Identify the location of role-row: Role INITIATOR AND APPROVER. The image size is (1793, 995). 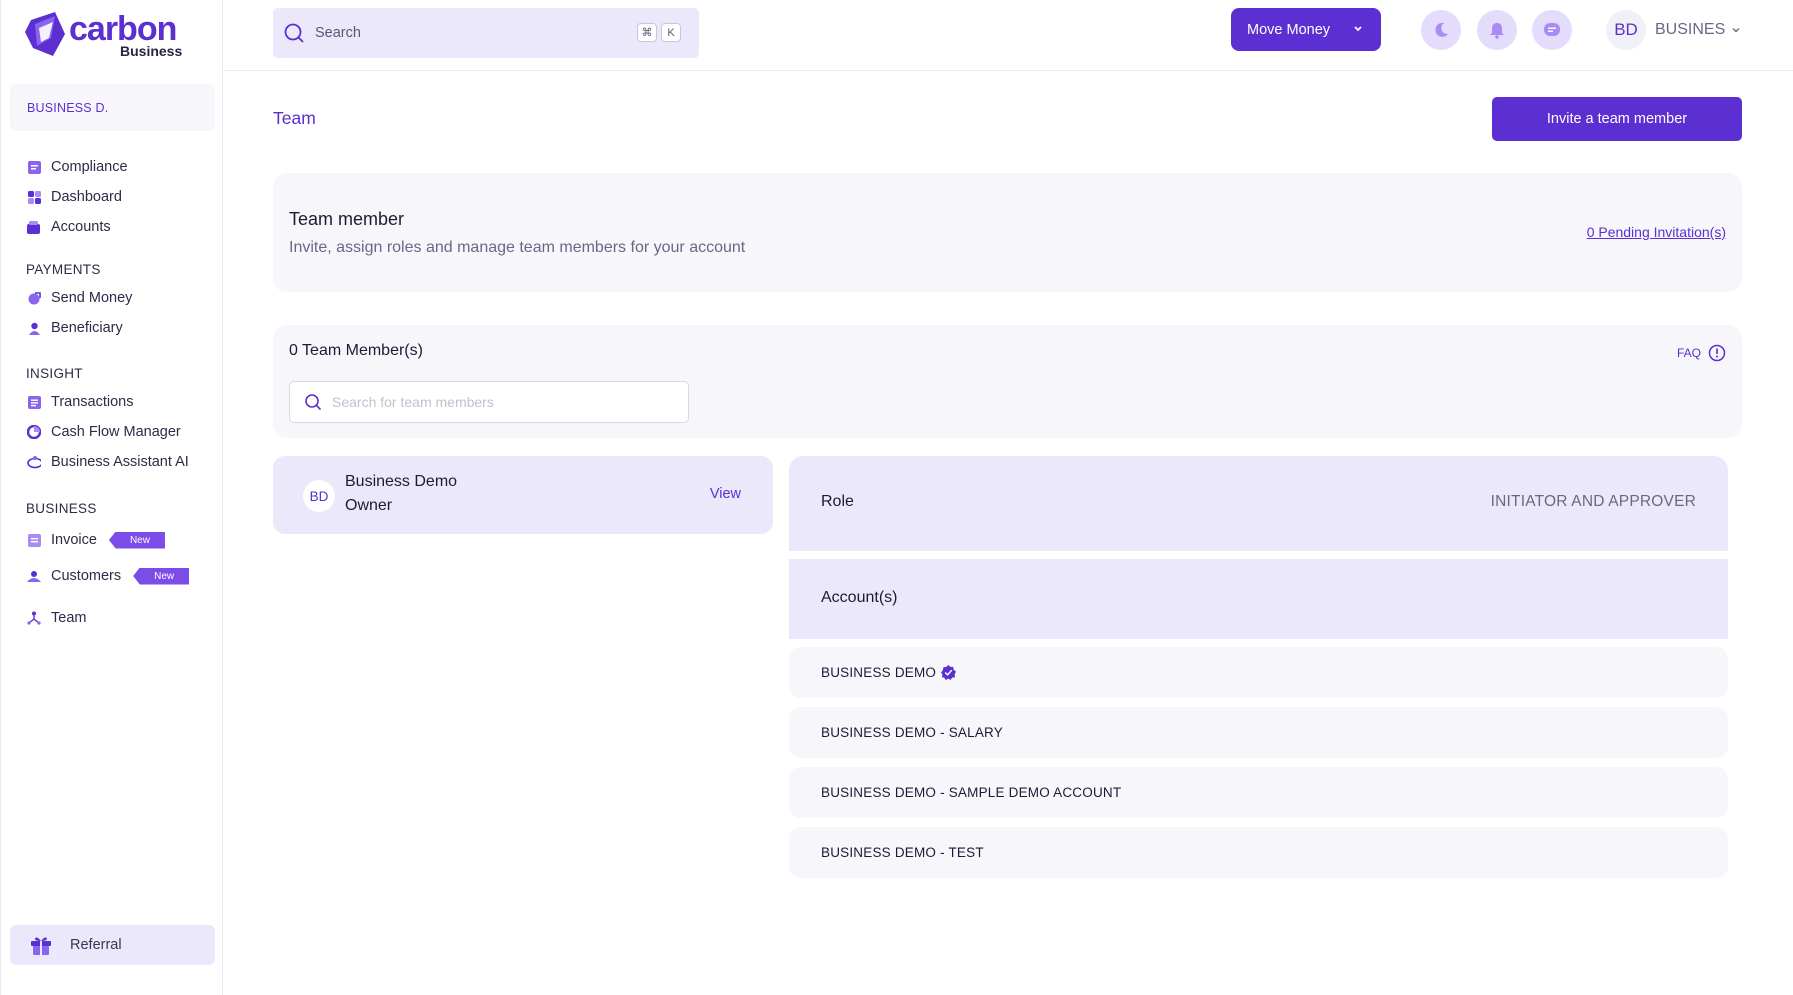
(1258, 503).